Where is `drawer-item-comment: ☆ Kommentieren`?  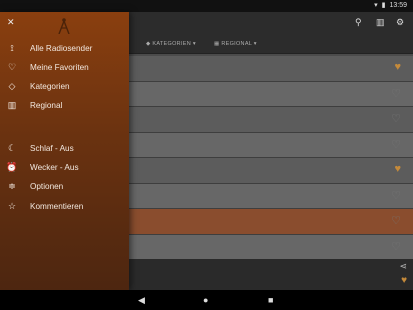
drawer-item-comment: ☆ Kommentieren is located at coordinates (66, 206).